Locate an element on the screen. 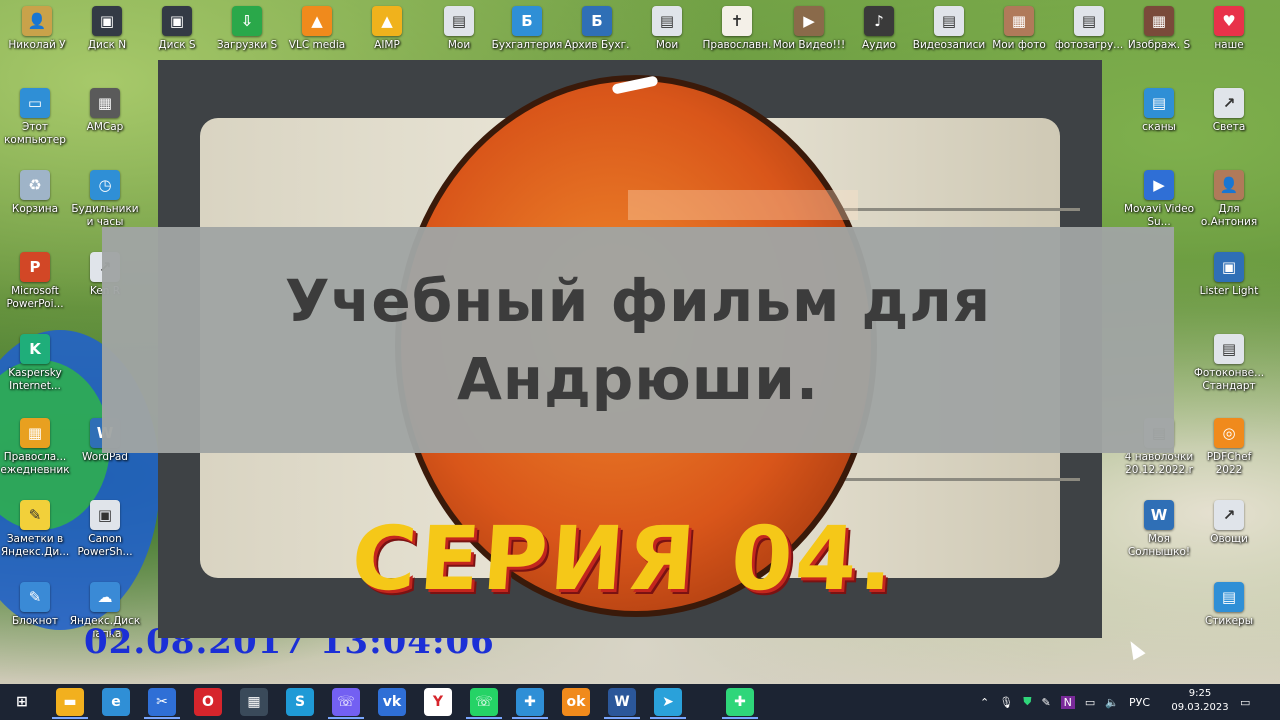 Image resolution: width=1280 pixels, height=720 pixels. yandex-disk-icon: ☁ is located at coordinates (105, 597).